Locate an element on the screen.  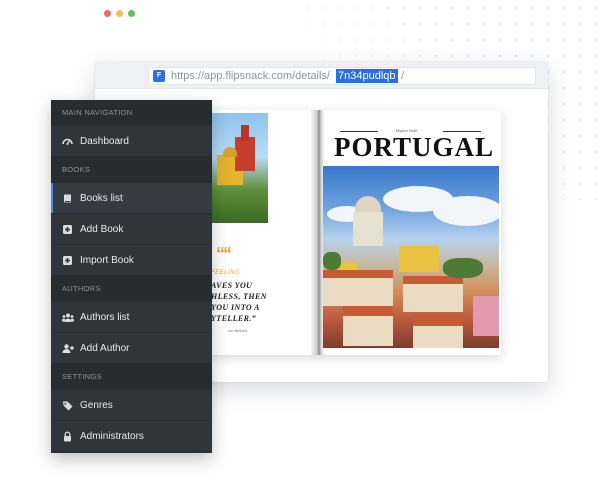
window-maximize-dot is located at coordinates (131, 13).